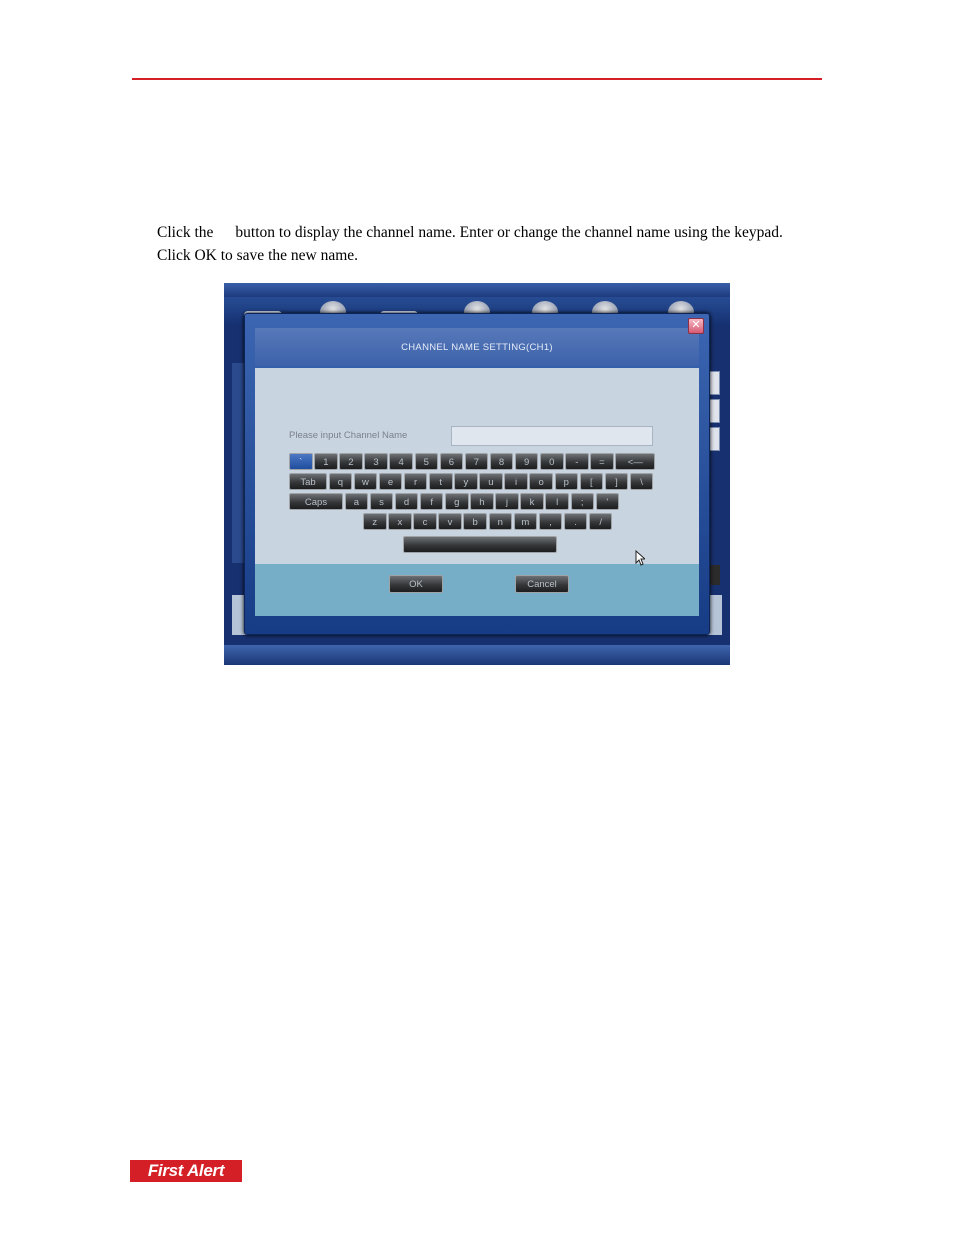 The image size is (954, 1235). Describe the element at coordinates (482, 501) in the screenshot. I see `key-2-6: h` at that location.